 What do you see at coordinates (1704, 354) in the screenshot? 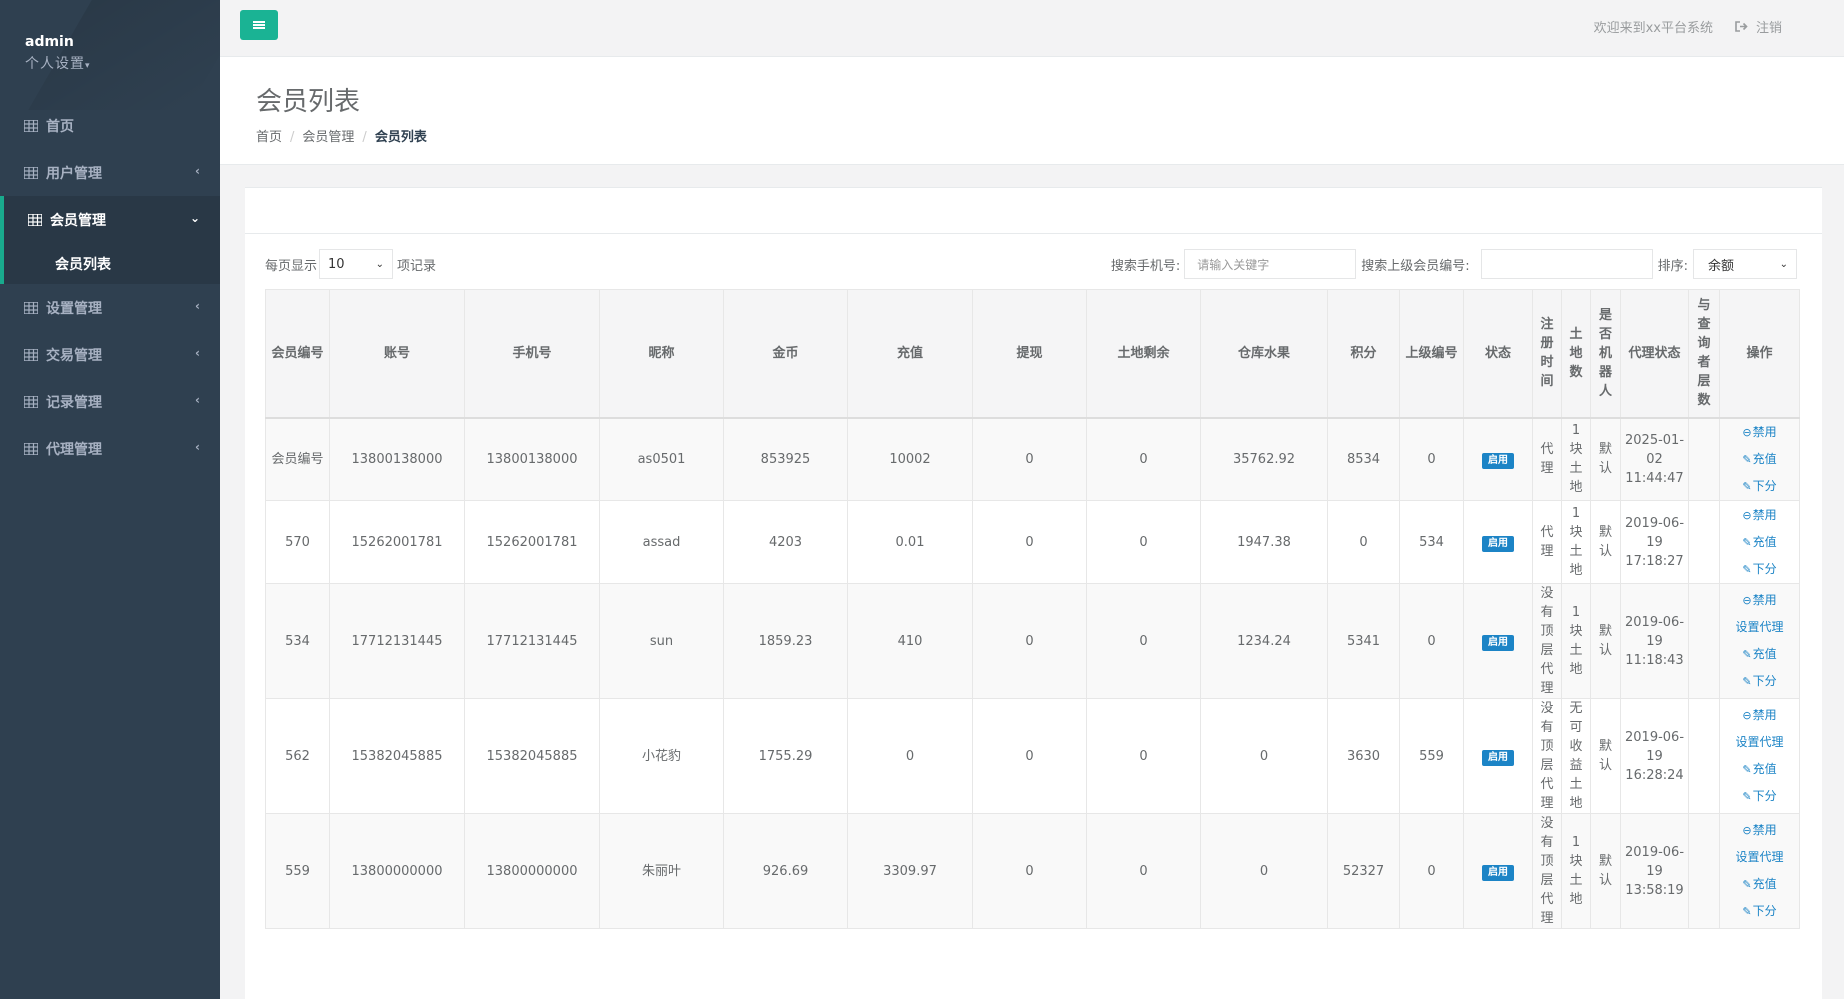
I see `col-level-distance: 与查询者层数` at bounding box center [1704, 354].